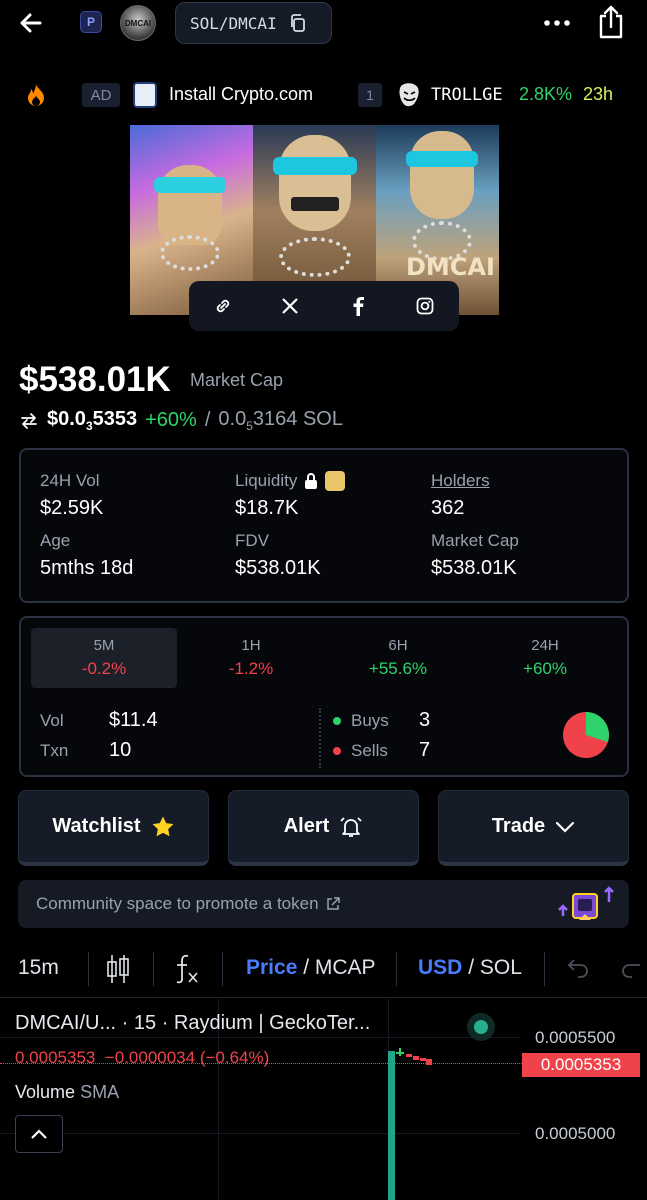 This screenshot has height=1200, width=647. Describe the element at coordinates (495, 967) in the screenshot. I see `sol-option: / SOL` at that location.